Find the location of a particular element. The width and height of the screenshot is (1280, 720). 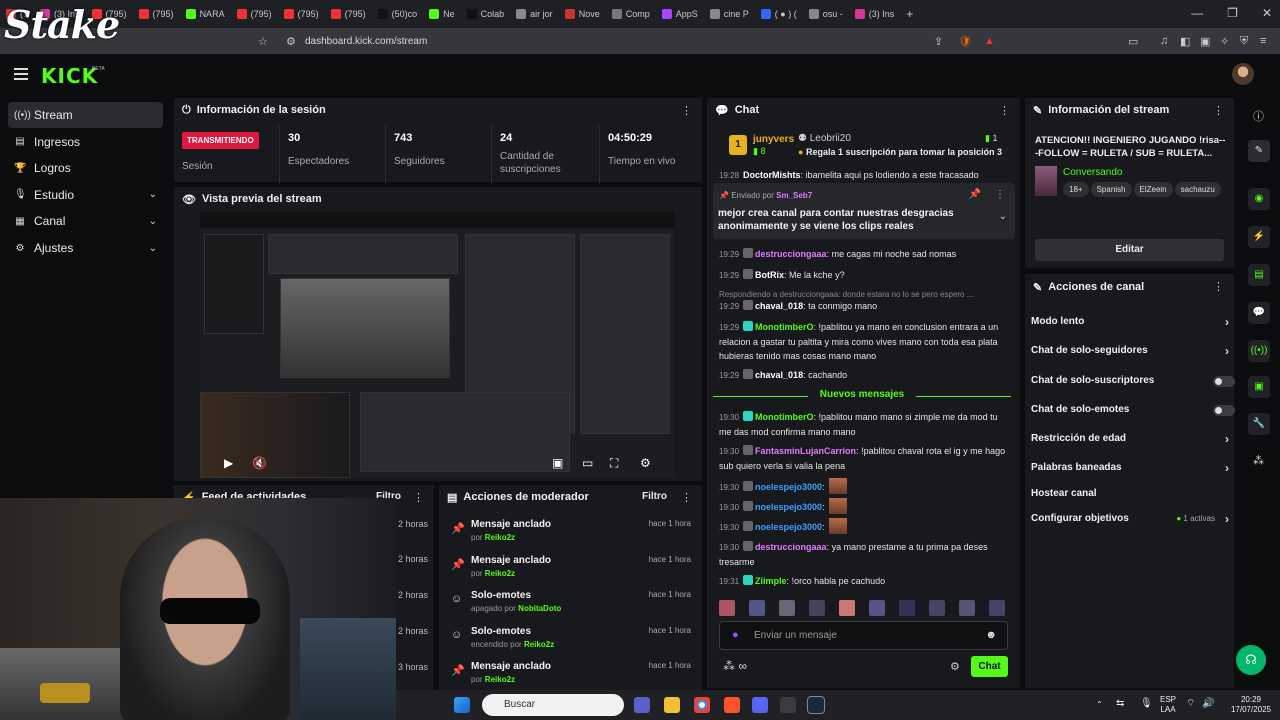

edit-stream-button: Editar is located at coordinates (1129, 250).